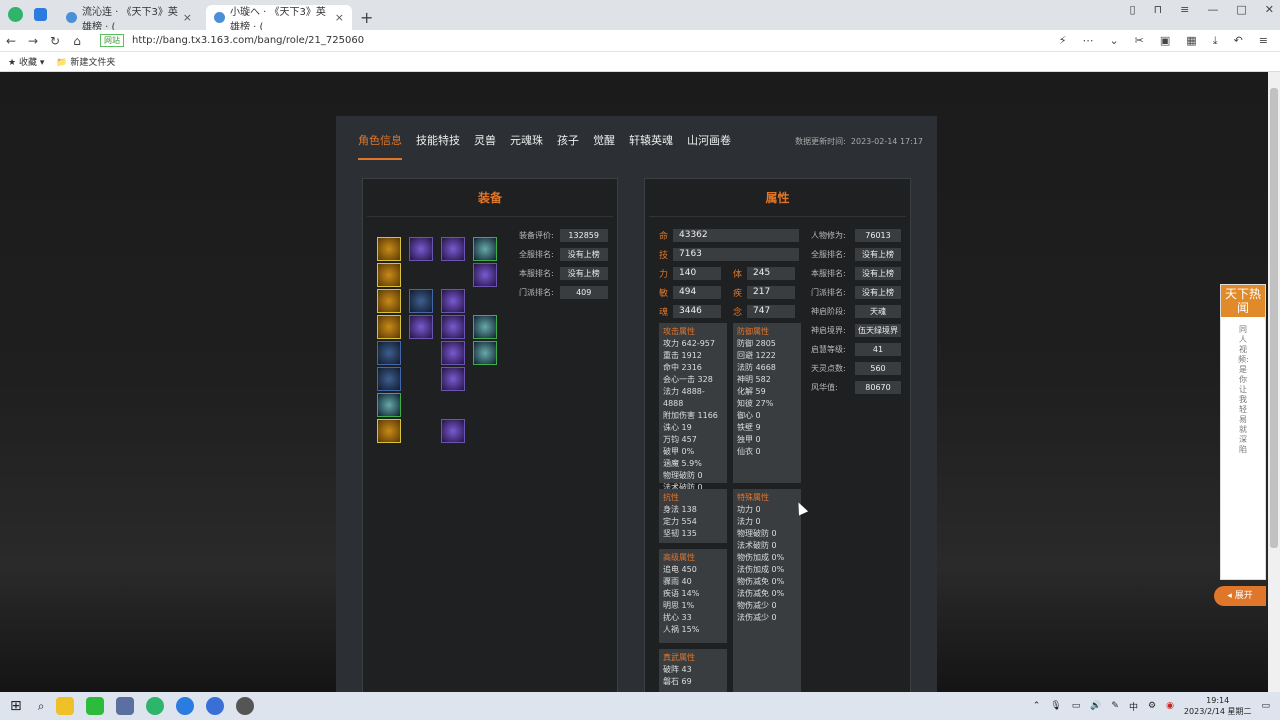  I want to click on hamburger-icon: ≡, so click(1263, 41).